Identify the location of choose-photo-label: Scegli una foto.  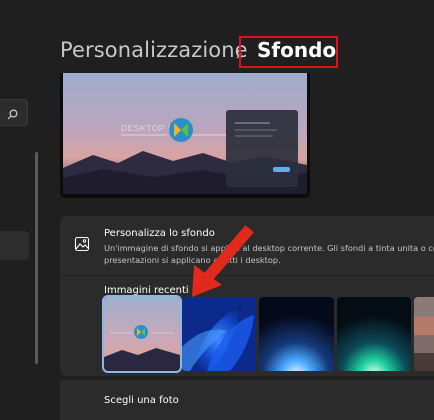
(141, 400).